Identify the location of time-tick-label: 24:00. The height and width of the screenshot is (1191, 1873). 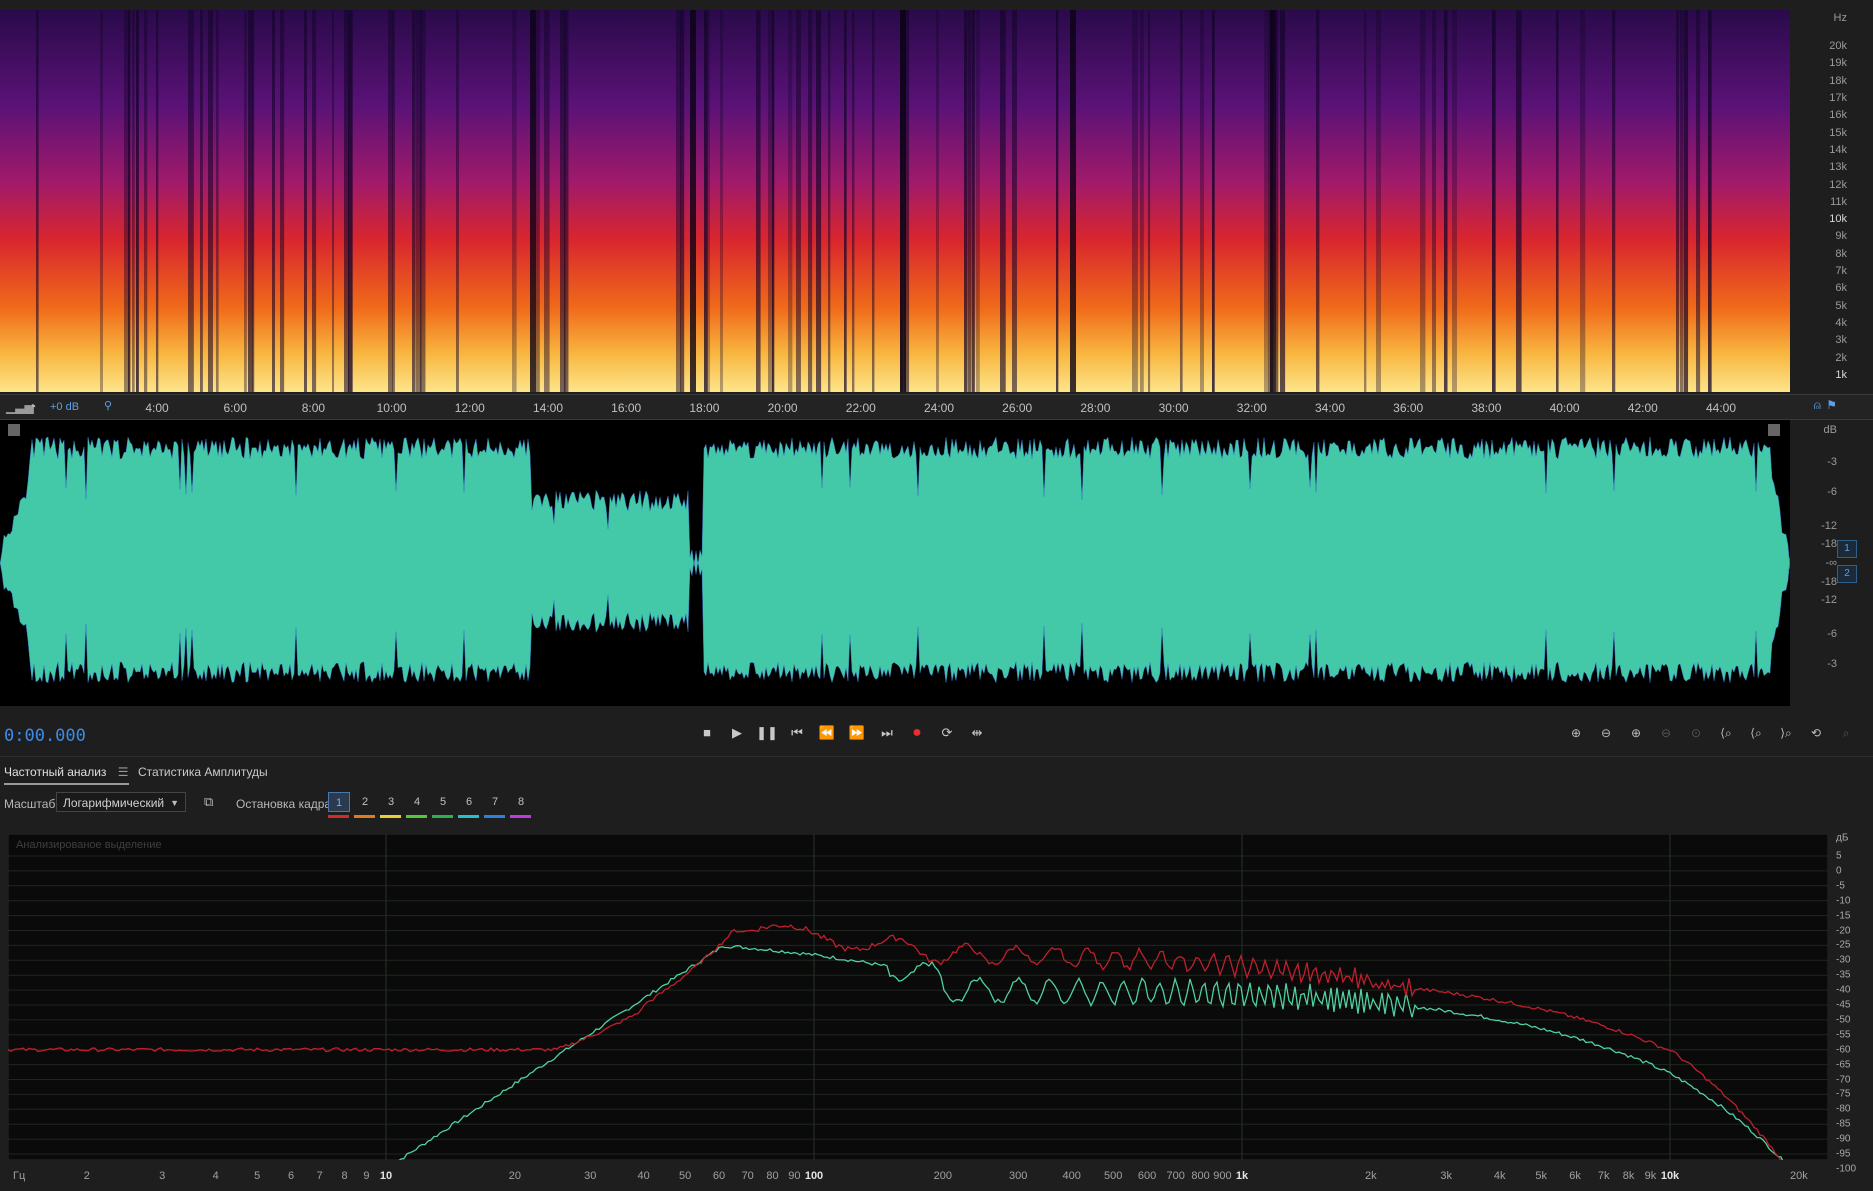
(939, 408).